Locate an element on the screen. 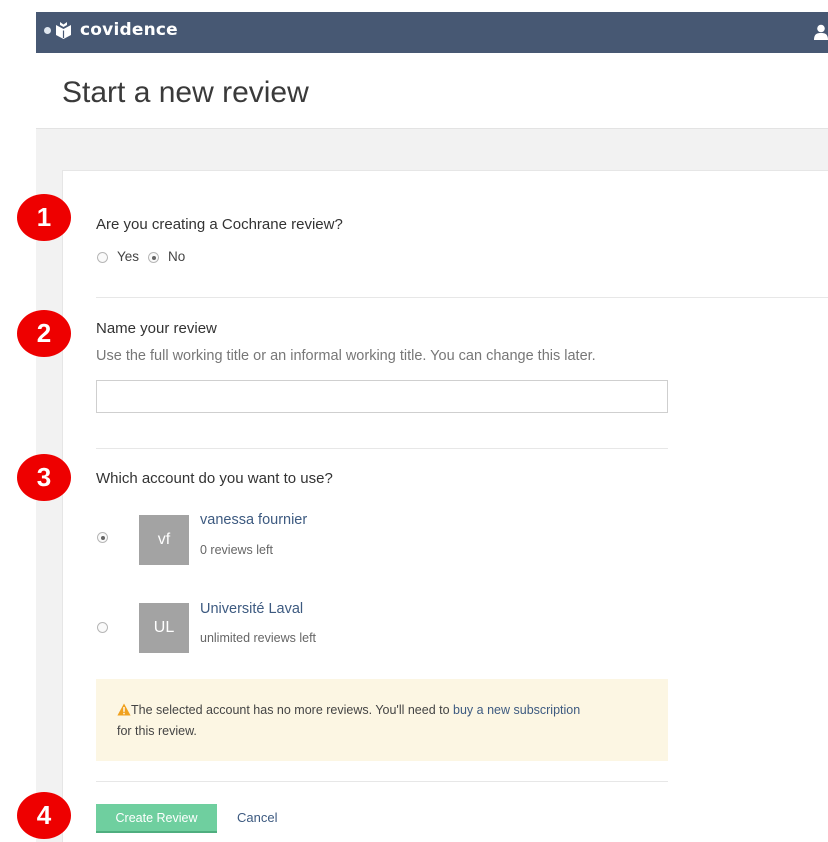 The height and width of the screenshot is (842, 828). avatar: vf is located at coordinates (164, 540).